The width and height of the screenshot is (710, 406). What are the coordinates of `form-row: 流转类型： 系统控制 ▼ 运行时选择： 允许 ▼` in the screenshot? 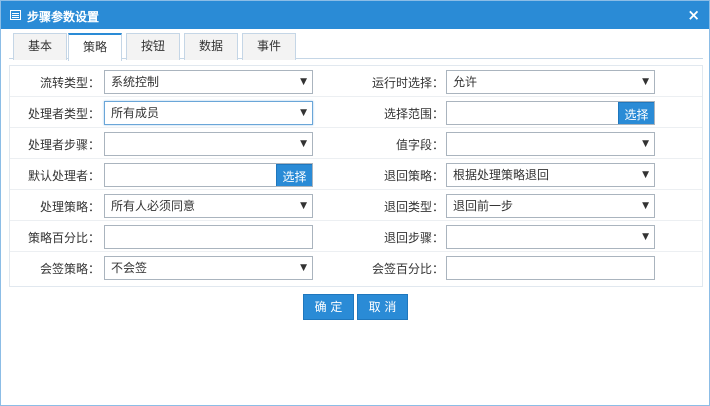 It's located at (356, 81).